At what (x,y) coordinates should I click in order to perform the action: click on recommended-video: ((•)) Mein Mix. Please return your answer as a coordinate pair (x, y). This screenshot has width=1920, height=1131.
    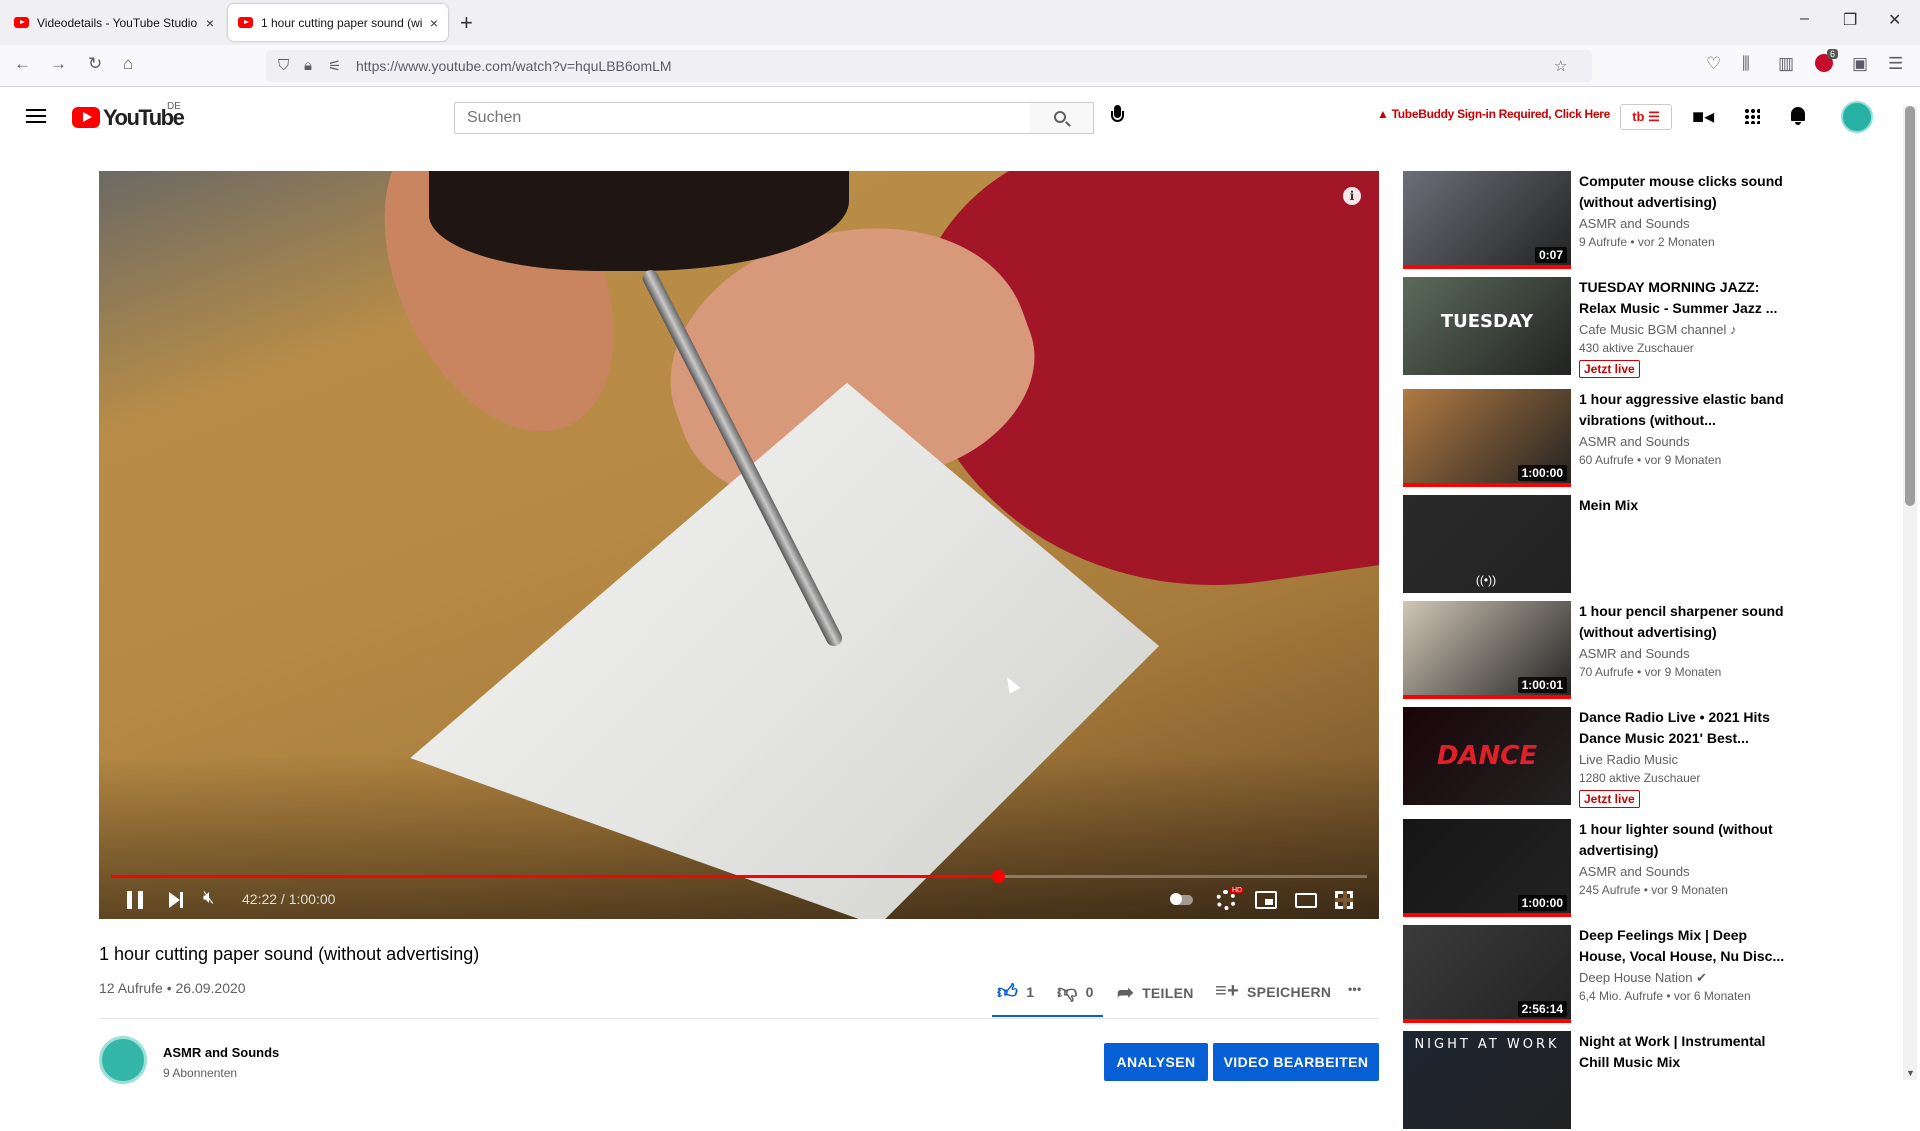
    Looking at the image, I should click on (1593, 545).